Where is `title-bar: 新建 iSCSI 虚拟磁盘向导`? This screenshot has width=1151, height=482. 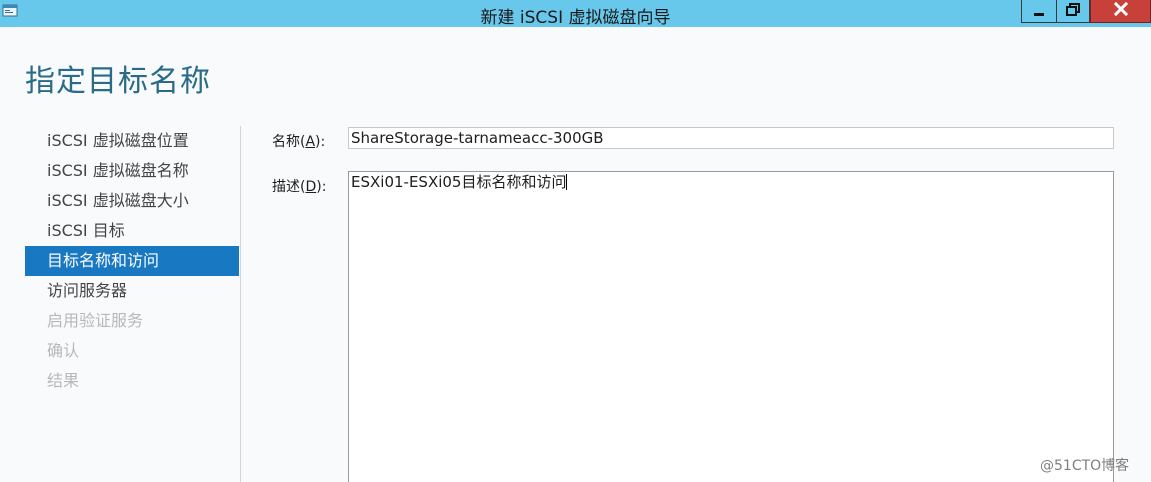 title-bar: 新建 iSCSI 虚拟磁盘向导 is located at coordinates (575, 14).